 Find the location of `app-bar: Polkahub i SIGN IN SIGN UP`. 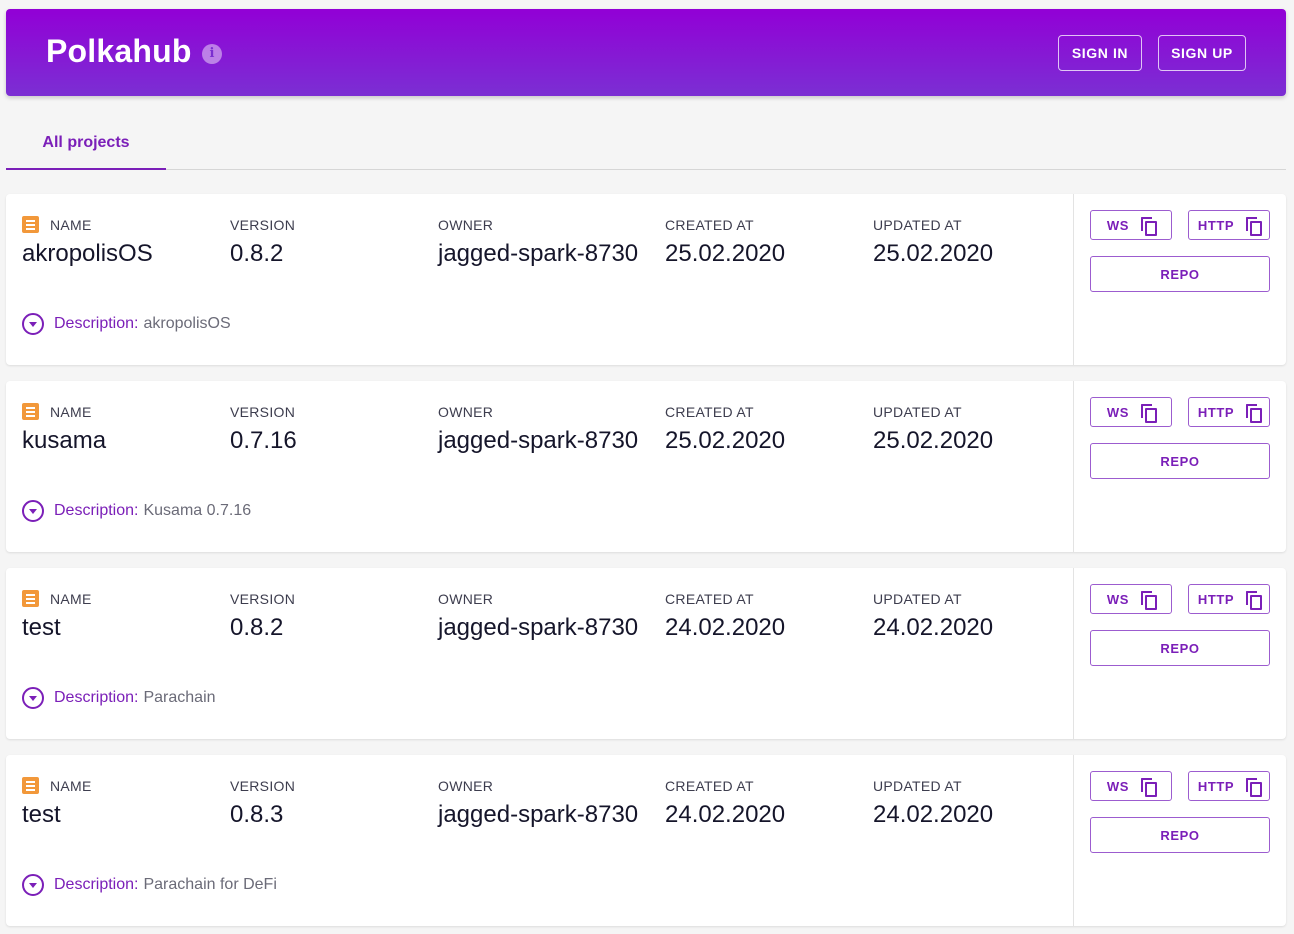

app-bar: Polkahub i SIGN IN SIGN UP is located at coordinates (646, 52).